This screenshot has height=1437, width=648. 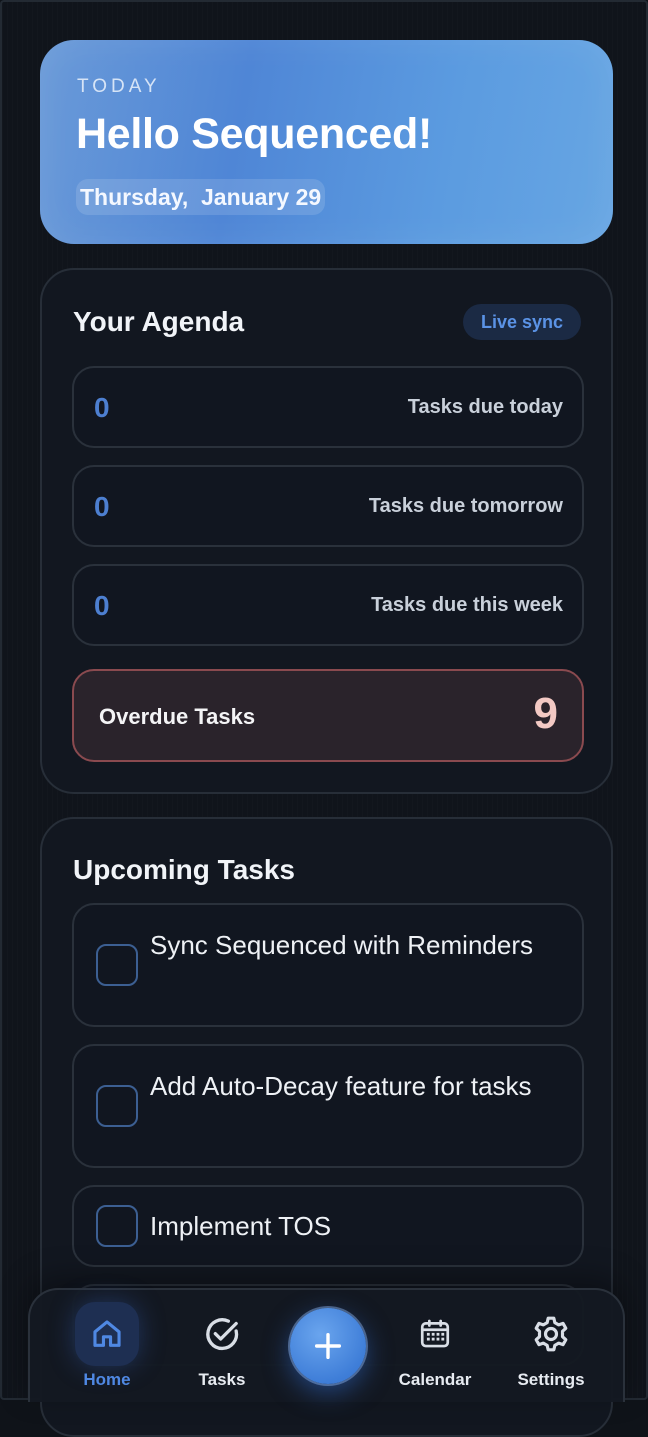 What do you see at coordinates (201, 197) in the screenshot?
I see `current-date: Thursday, January 29` at bounding box center [201, 197].